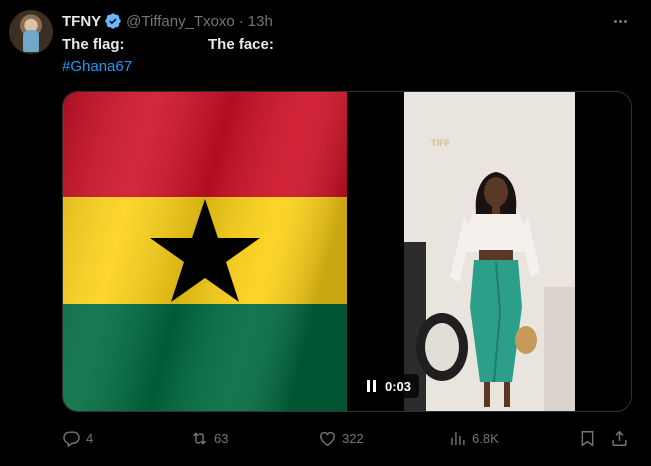 The image size is (651, 466). Describe the element at coordinates (372, 386) in the screenshot. I see `pause-icon` at that location.